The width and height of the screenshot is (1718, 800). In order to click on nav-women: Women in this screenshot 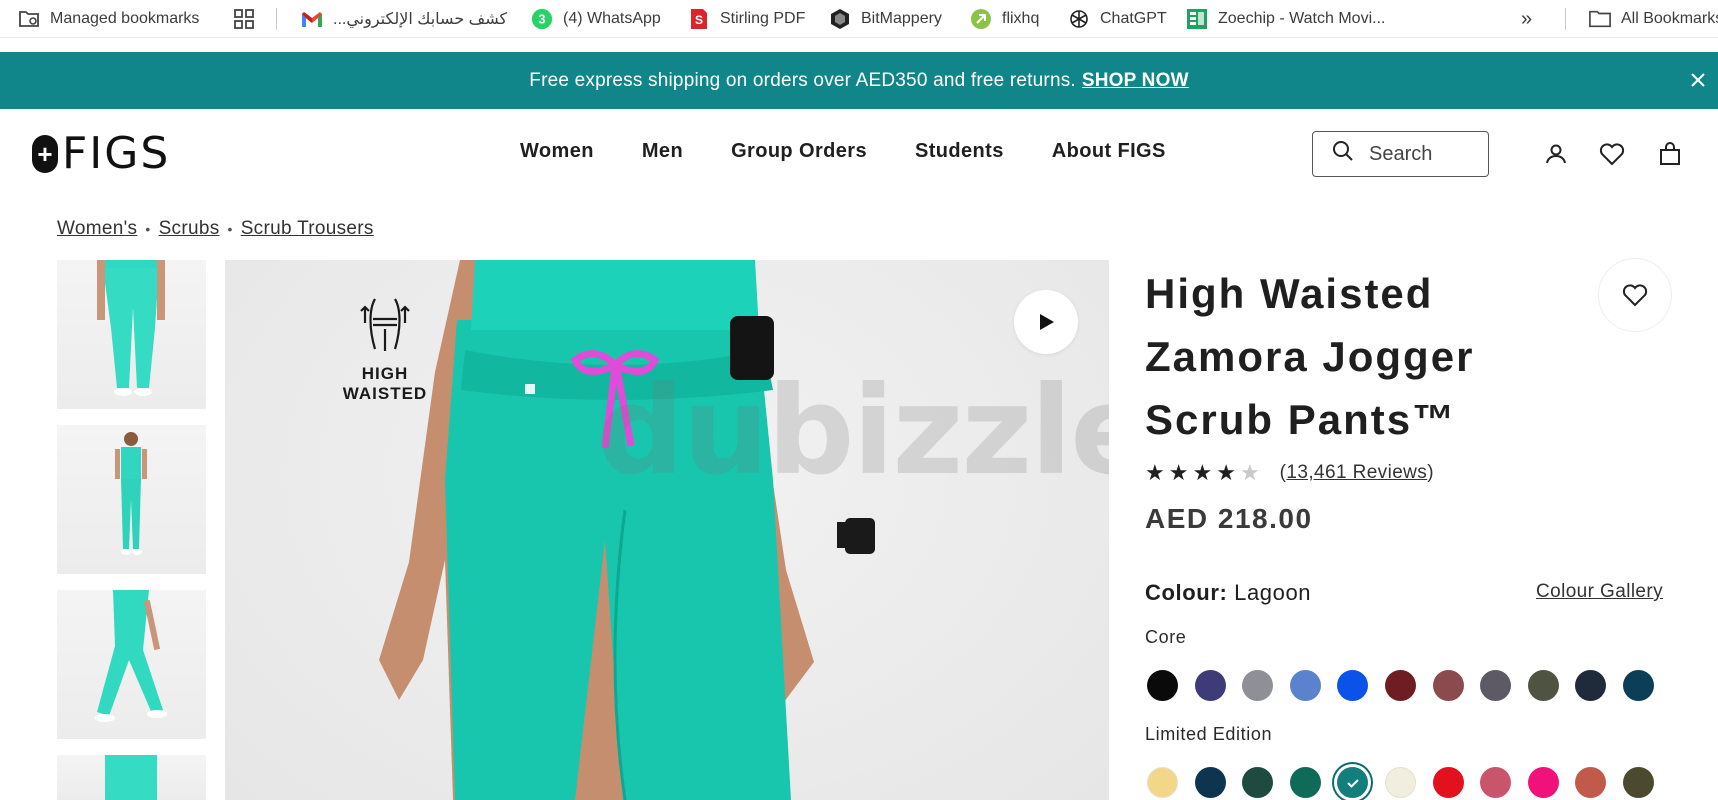, I will do `click(557, 151)`.